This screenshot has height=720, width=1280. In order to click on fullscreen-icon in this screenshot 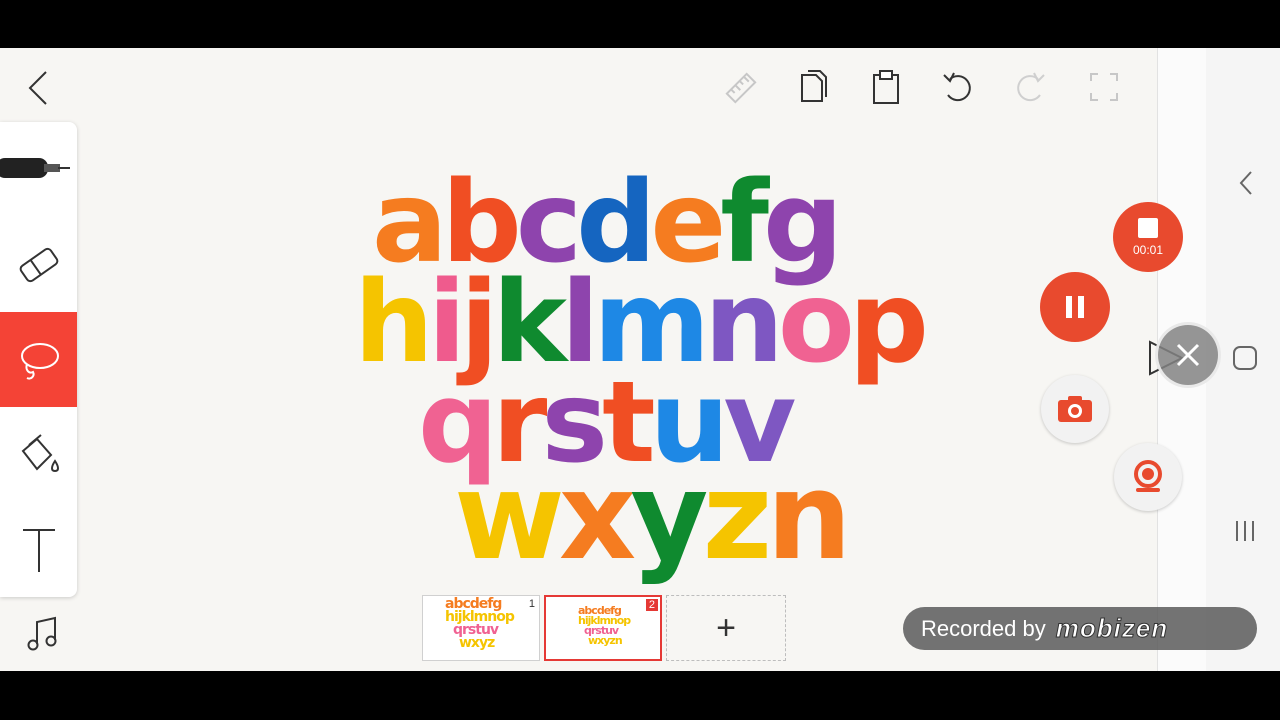, I will do `click(1104, 87)`.